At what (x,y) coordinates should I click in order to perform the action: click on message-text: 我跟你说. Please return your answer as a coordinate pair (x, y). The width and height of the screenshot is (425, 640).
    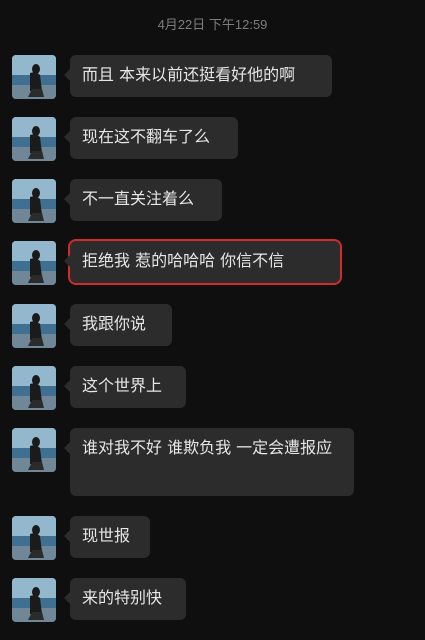
    Looking at the image, I should click on (114, 323).